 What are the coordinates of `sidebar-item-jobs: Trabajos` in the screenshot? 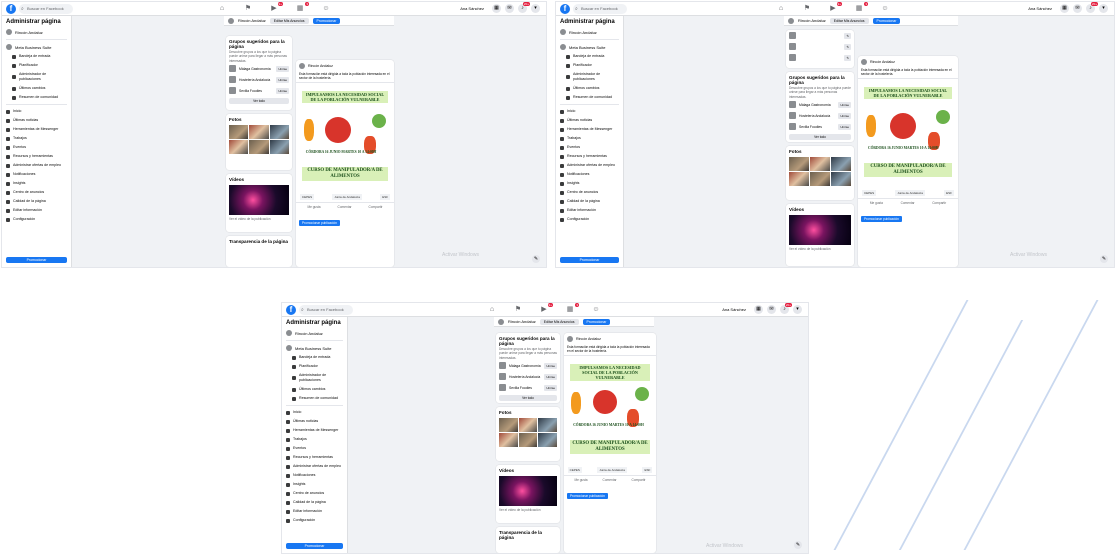 It's located at (589, 138).